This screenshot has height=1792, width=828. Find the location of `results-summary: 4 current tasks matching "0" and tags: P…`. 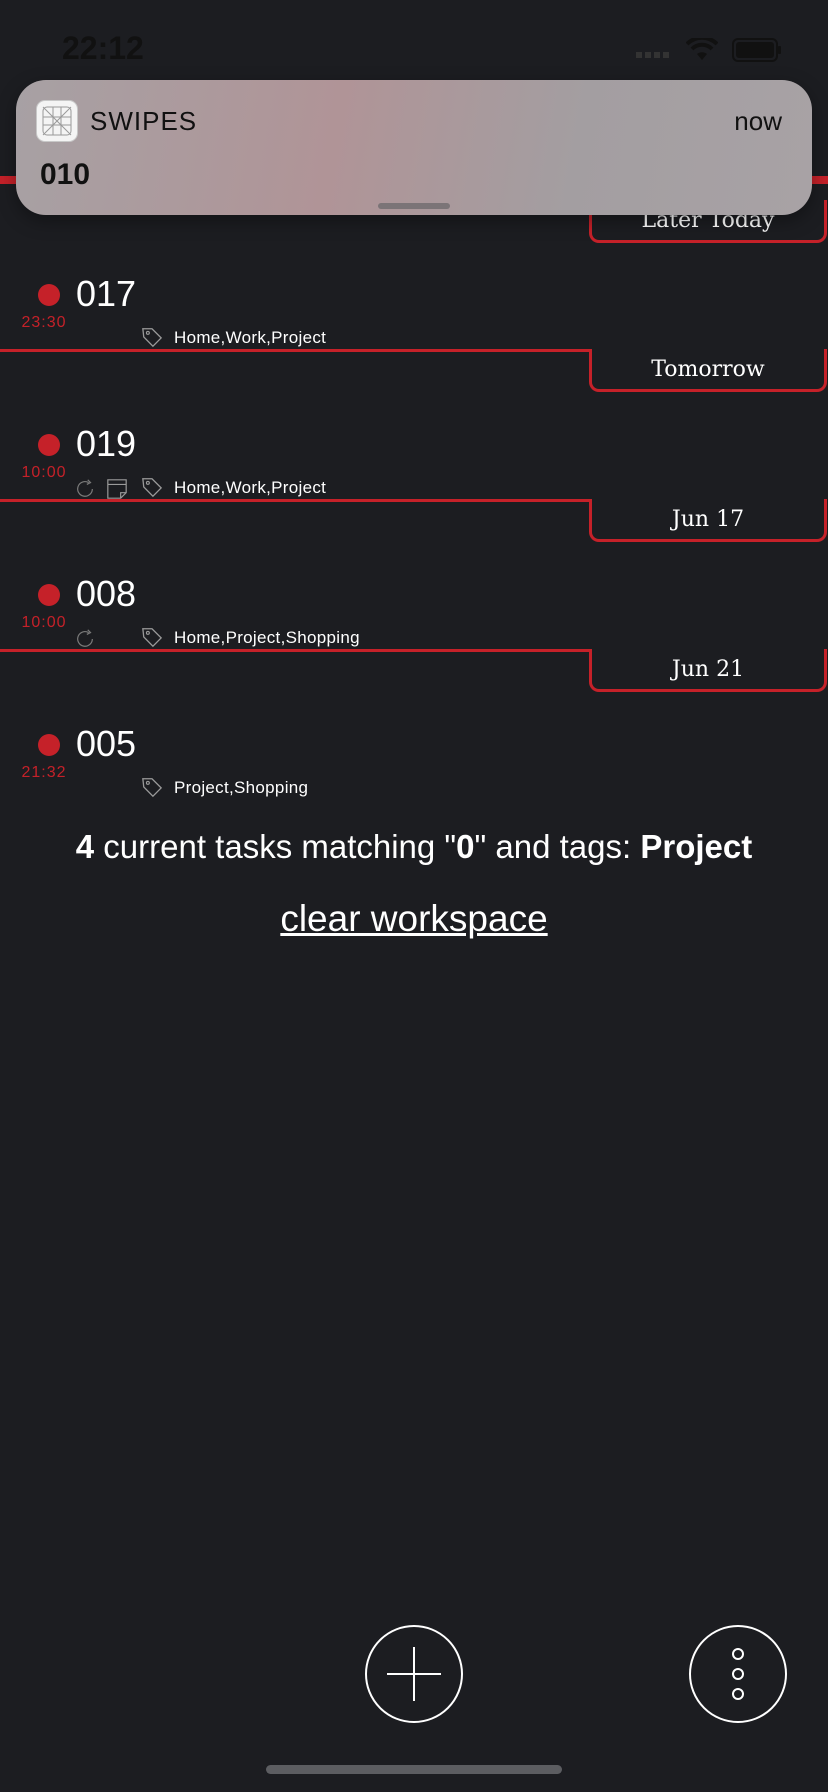

results-summary: 4 current tasks matching "0" and tags: P… is located at coordinates (414, 847).